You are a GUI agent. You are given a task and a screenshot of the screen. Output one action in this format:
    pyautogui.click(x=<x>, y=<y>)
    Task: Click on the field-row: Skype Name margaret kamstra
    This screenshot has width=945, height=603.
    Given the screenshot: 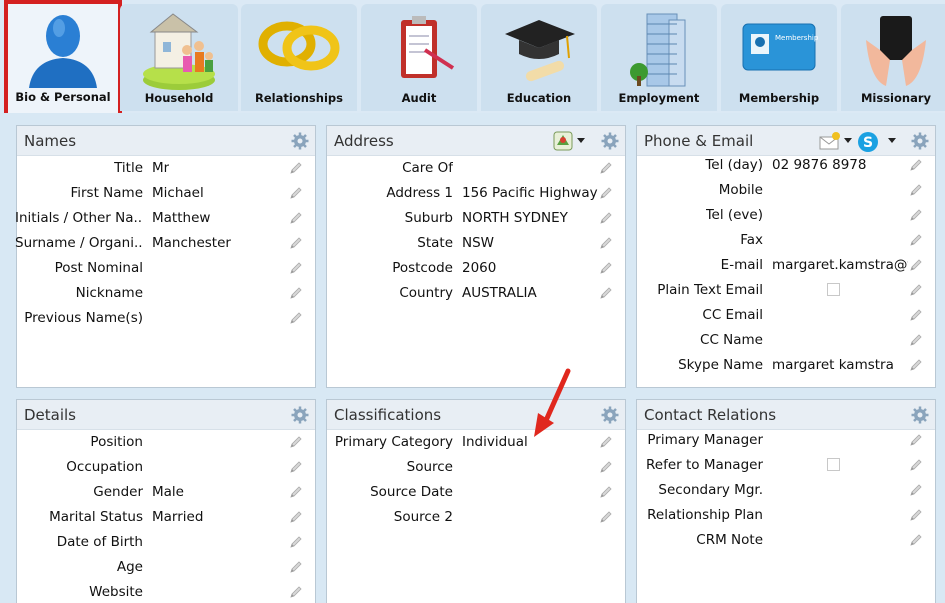 What is the action you would take?
    pyautogui.click(x=786, y=365)
    